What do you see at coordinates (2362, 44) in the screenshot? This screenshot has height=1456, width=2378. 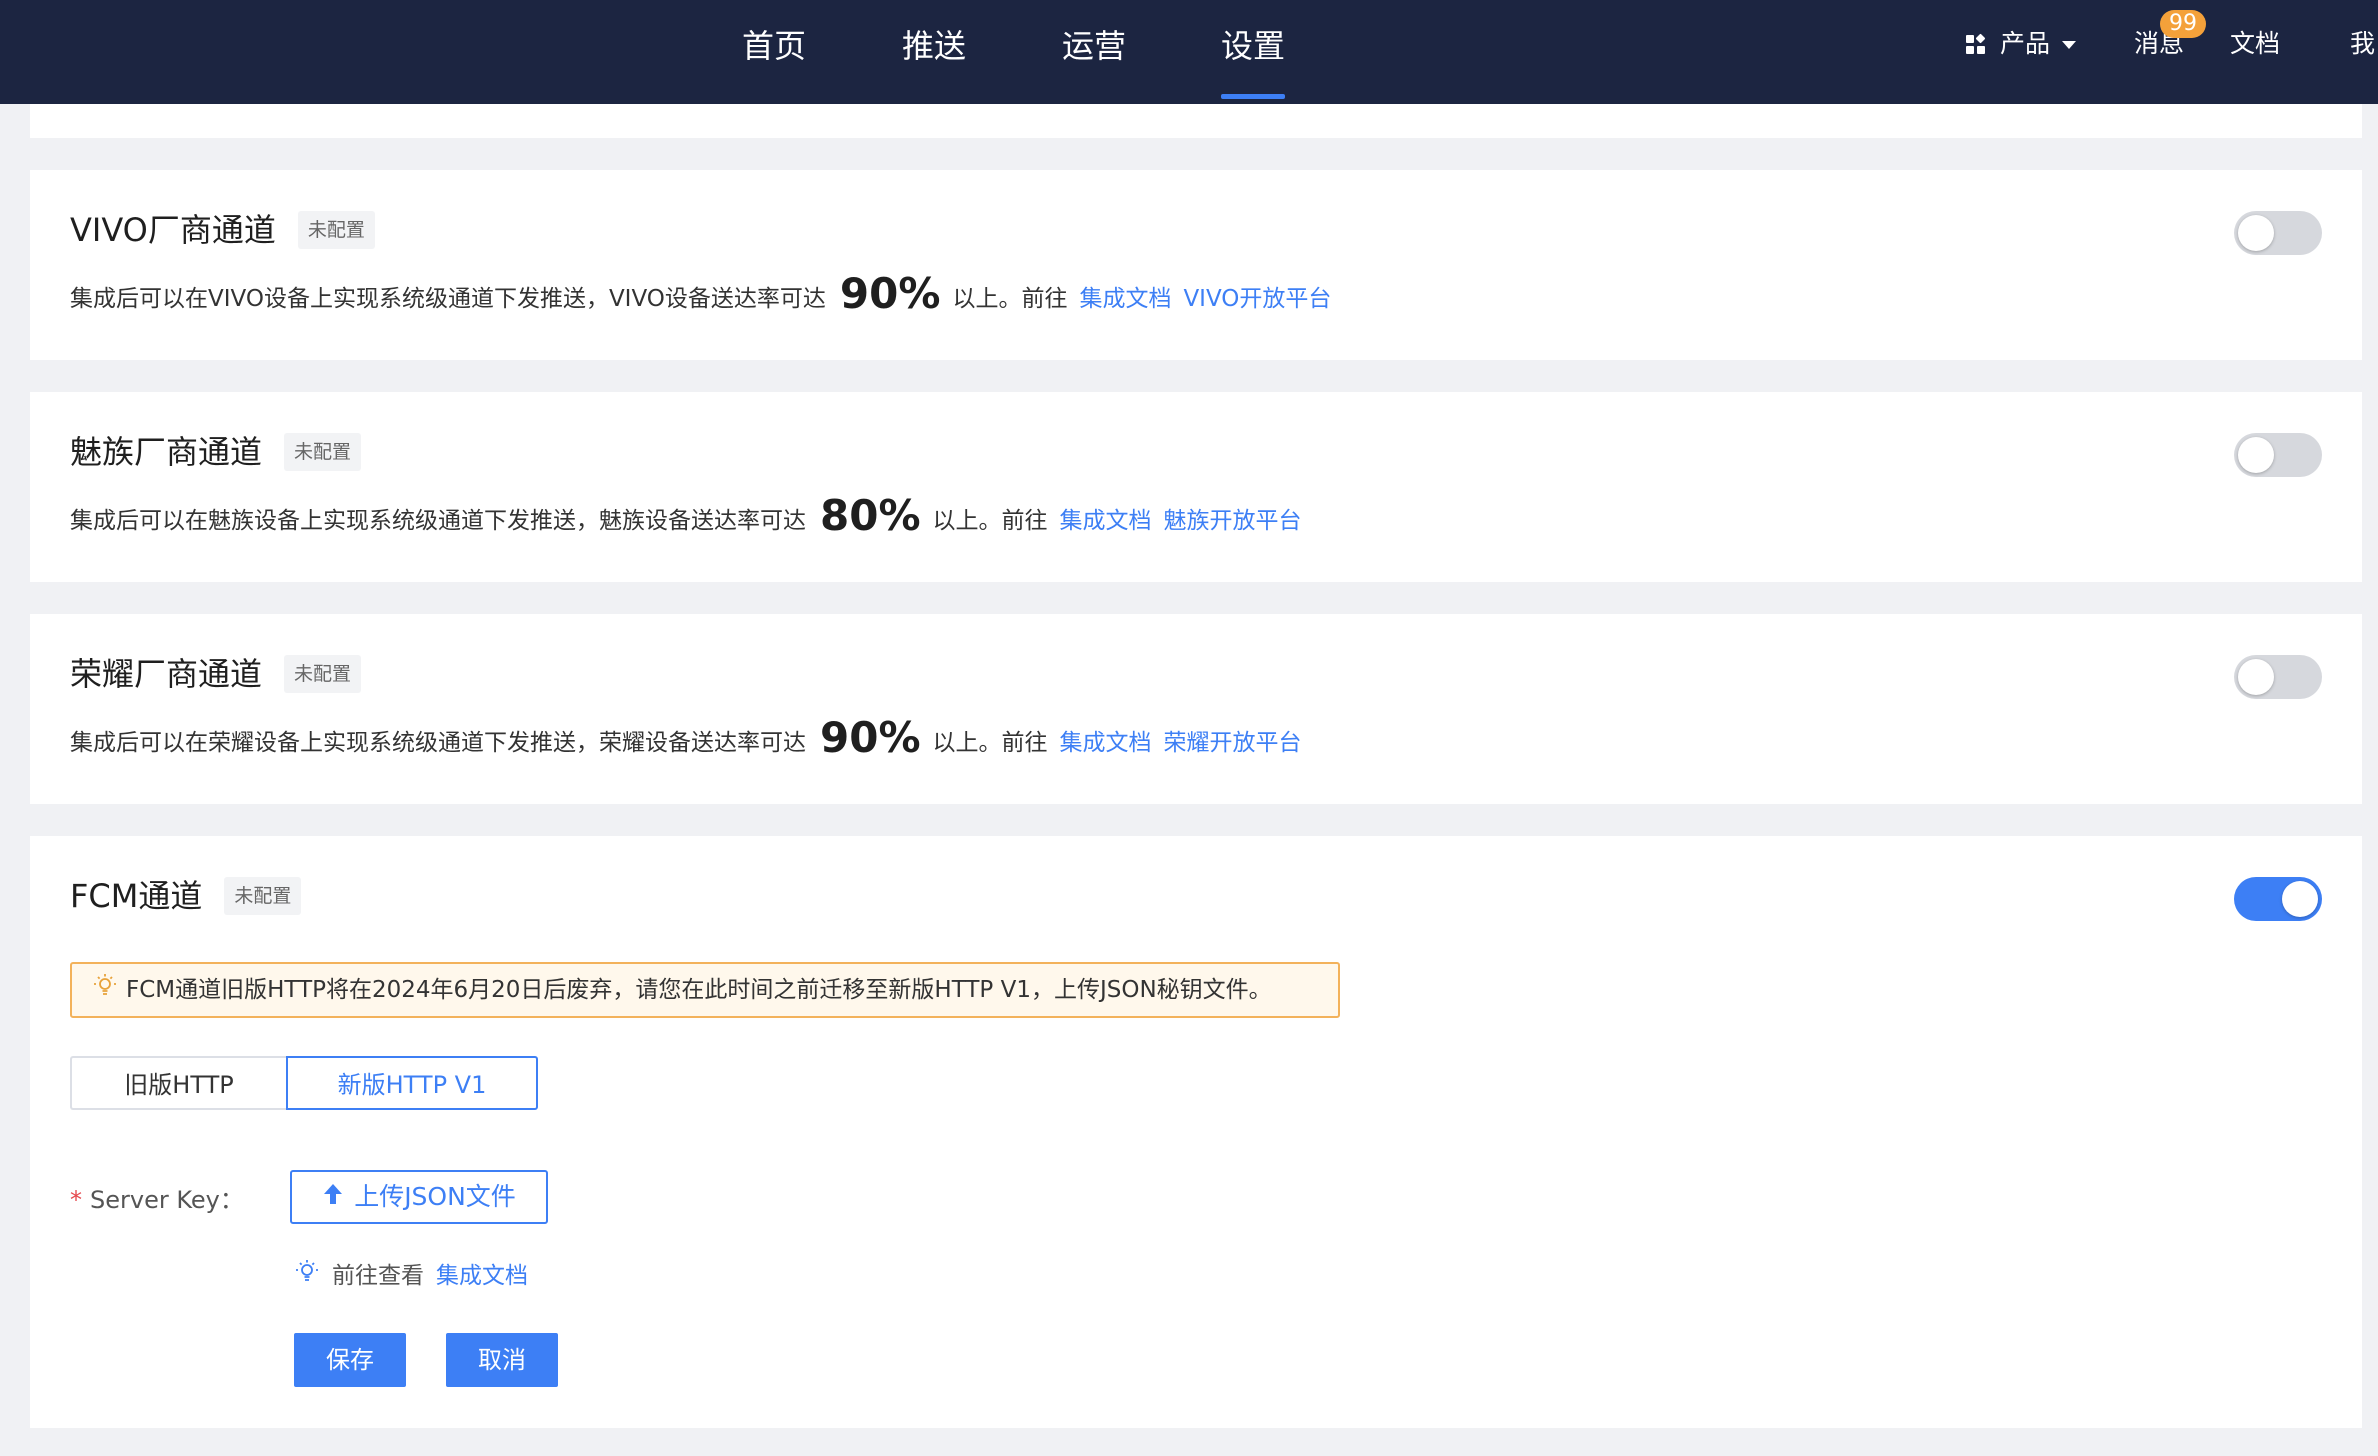 I see `user-menu: 我` at bounding box center [2362, 44].